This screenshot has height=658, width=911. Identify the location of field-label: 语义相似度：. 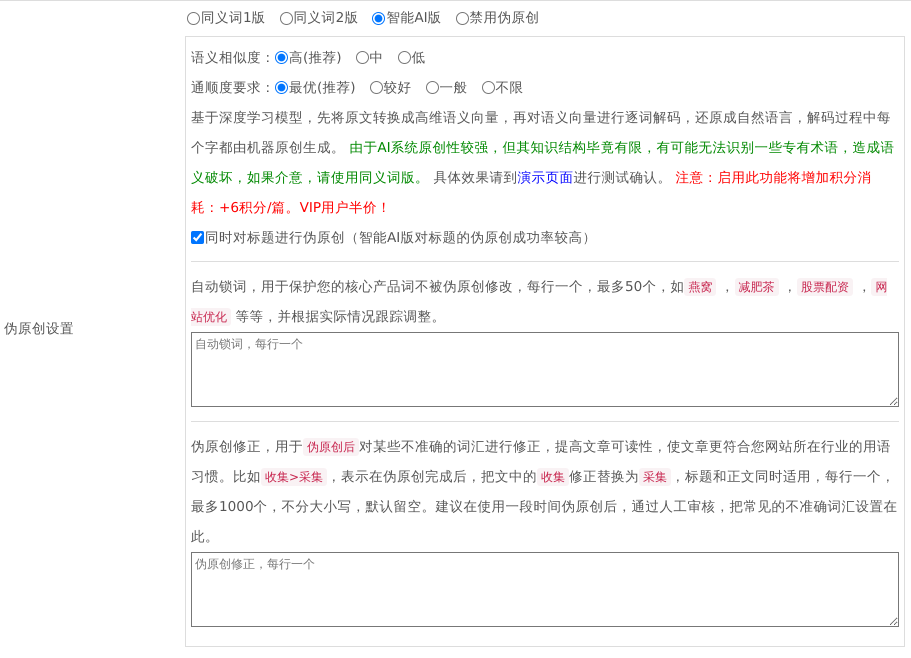
(233, 58).